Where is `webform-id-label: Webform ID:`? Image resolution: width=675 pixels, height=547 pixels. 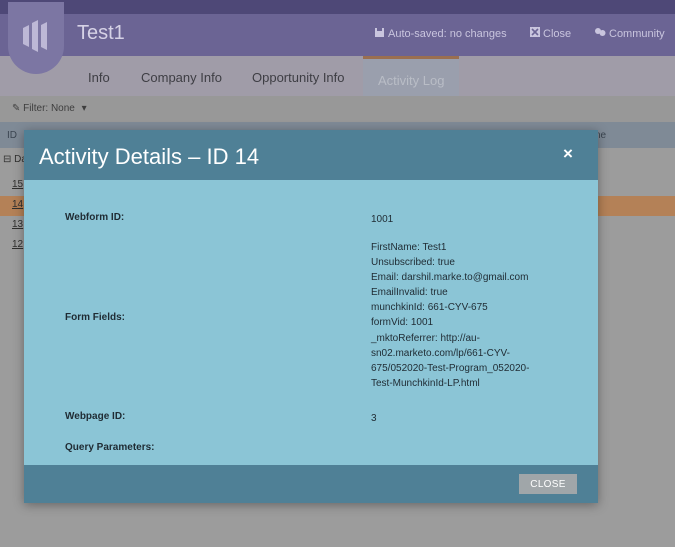
webform-id-label: Webform ID: is located at coordinates (95, 217).